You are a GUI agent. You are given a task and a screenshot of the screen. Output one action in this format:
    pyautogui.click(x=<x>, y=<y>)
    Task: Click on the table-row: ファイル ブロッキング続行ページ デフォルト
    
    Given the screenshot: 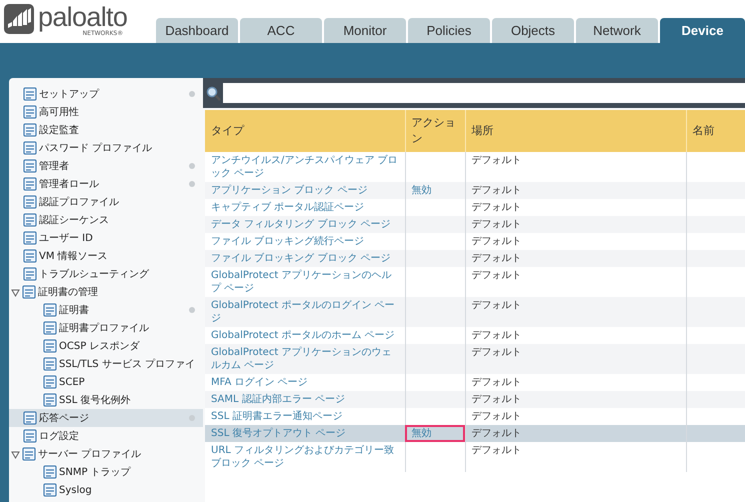 What is the action you would take?
    pyautogui.click(x=475, y=241)
    